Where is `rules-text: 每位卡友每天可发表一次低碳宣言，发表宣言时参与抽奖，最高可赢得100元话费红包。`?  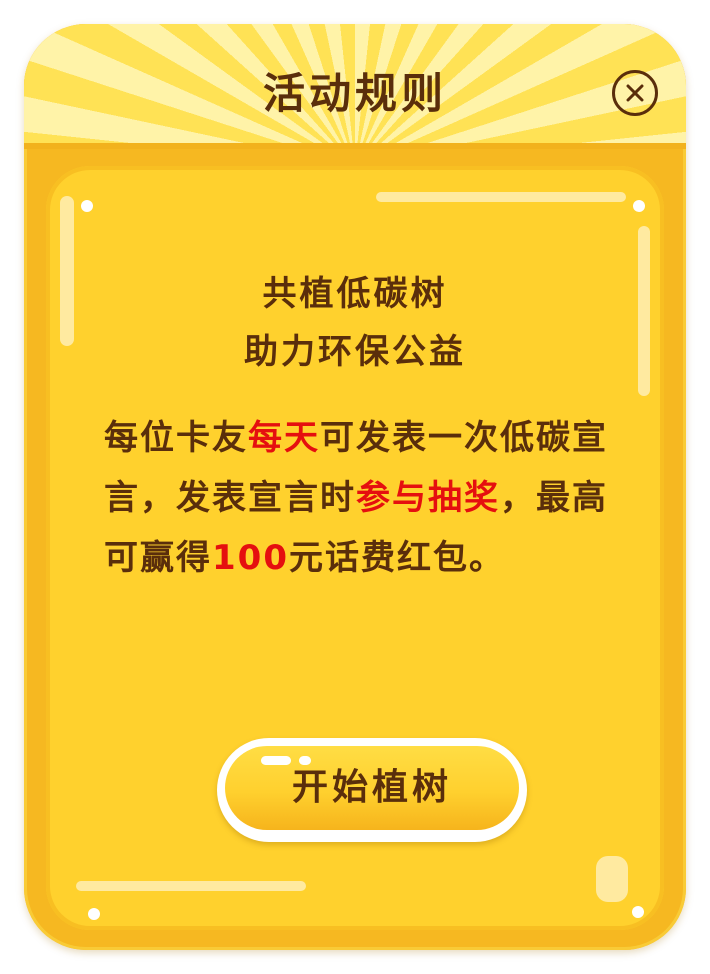 rules-text: 每位卡友每天可发表一次低碳宣言，发表宣言时参与抽奖，最高可赢得100元话费红包。 is located at coordinates (364, 498).